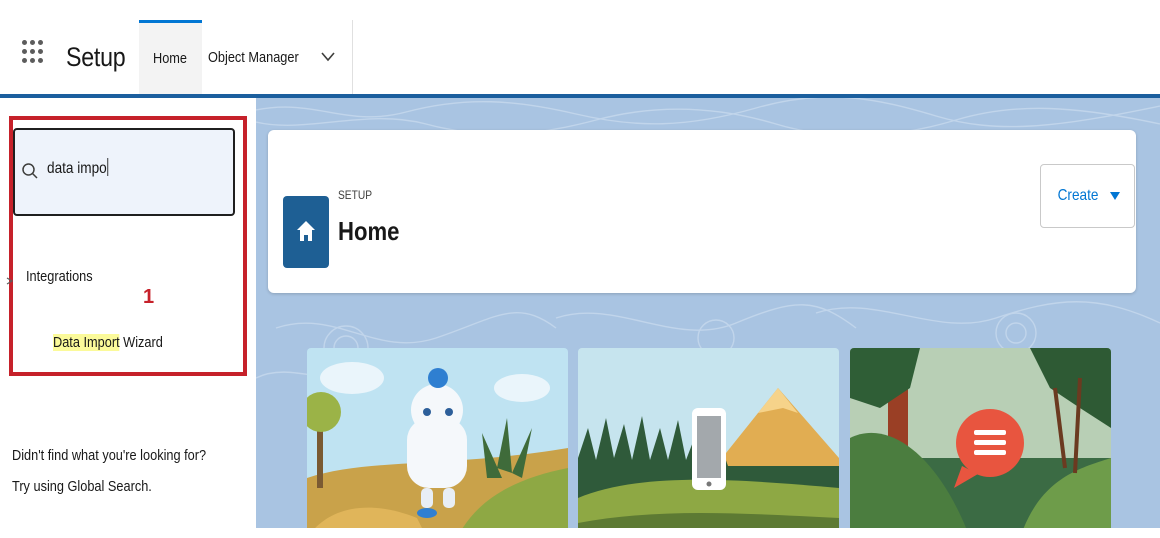 The image size is (1160, 538). I want to click on result-highlight: Data Import, so click(86, 342).